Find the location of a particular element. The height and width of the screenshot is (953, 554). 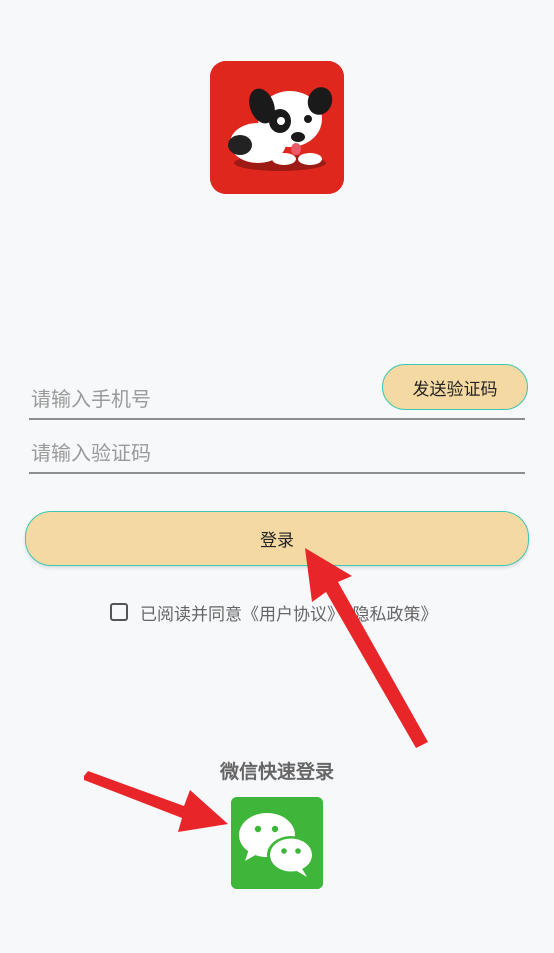

app-logo is located at coordinates (277, 127).